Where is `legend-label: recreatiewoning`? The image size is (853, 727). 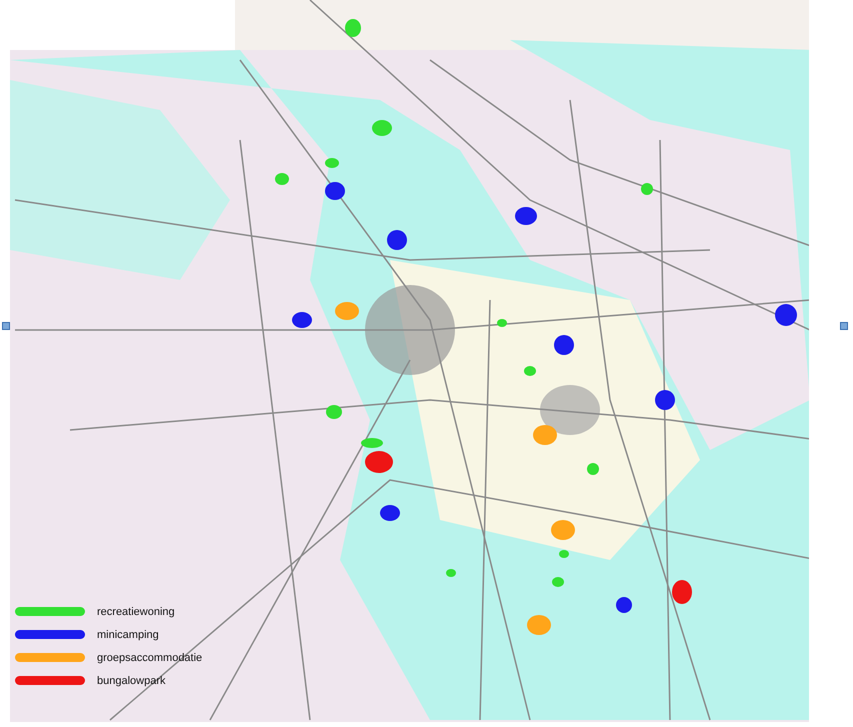
legend-label: recreatiewoning is located at coordinates (136, 612).